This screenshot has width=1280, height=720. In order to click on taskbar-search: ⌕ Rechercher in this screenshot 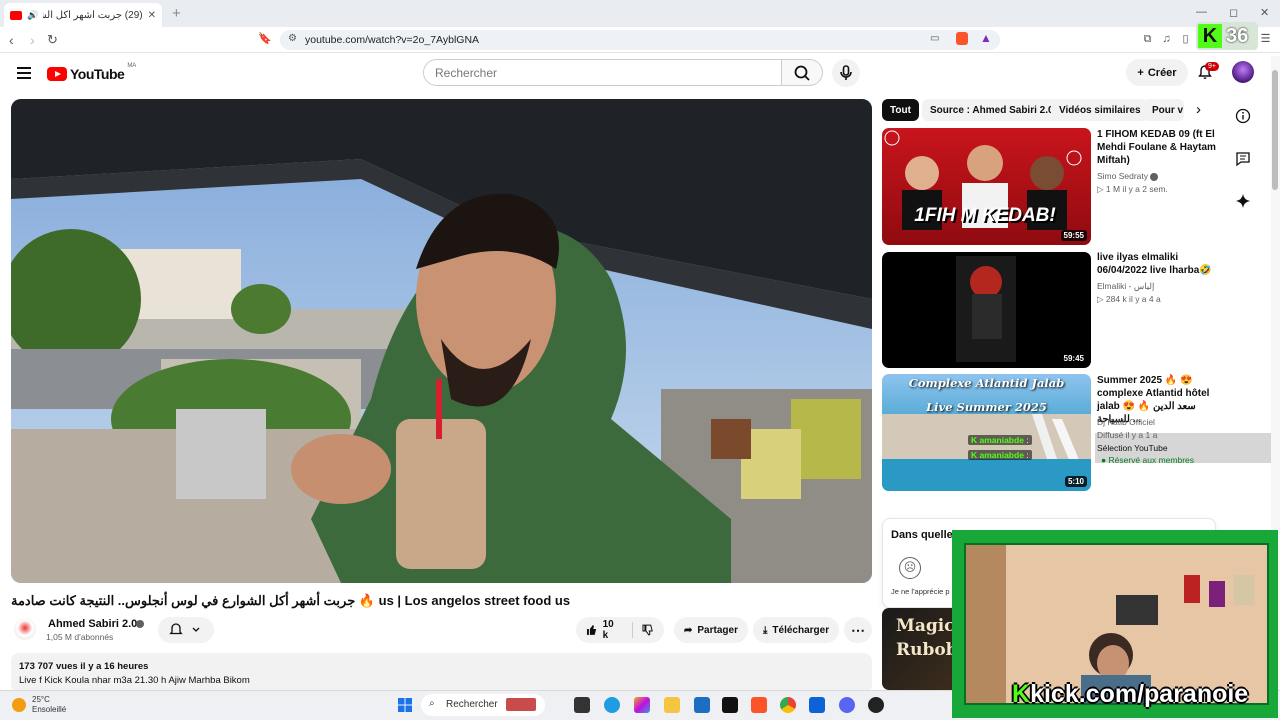, I will do `click(483, 705)`.